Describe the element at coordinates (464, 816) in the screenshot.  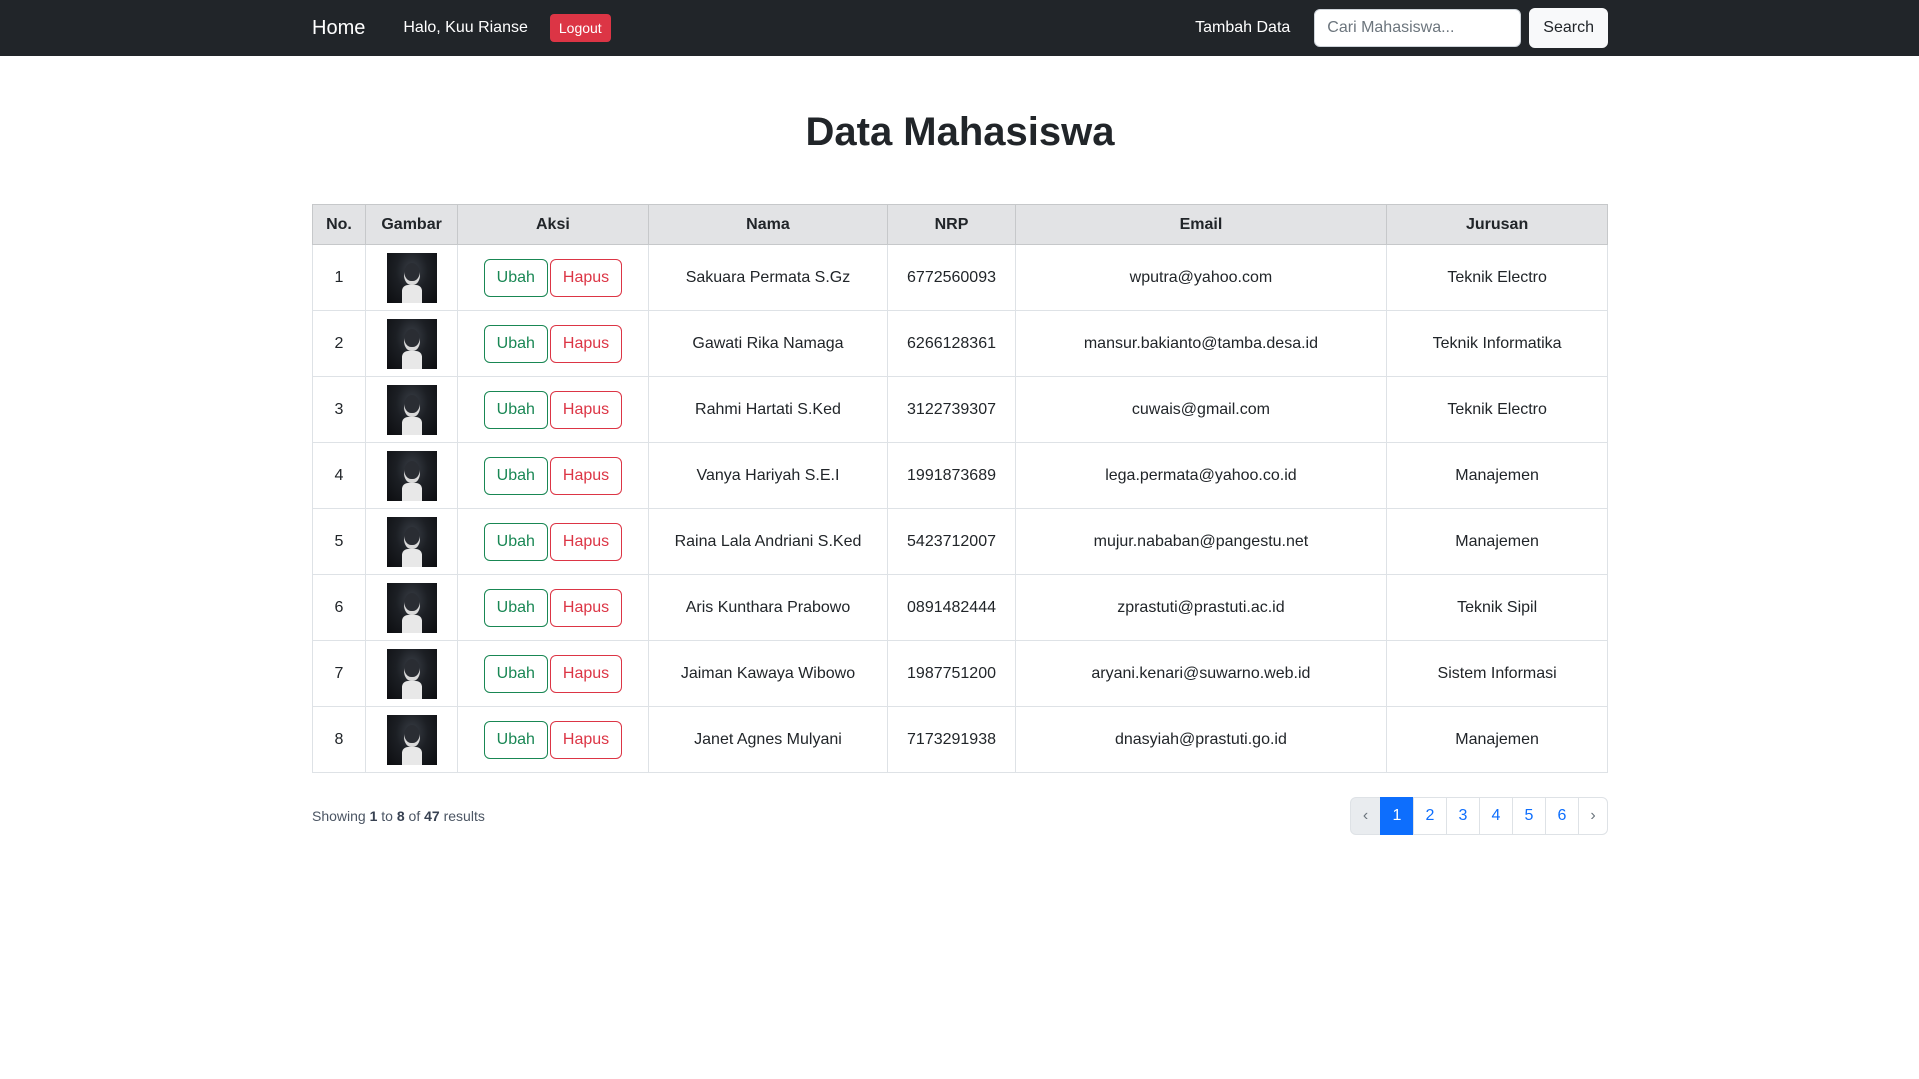
I see `results-suffix: results` at that location.